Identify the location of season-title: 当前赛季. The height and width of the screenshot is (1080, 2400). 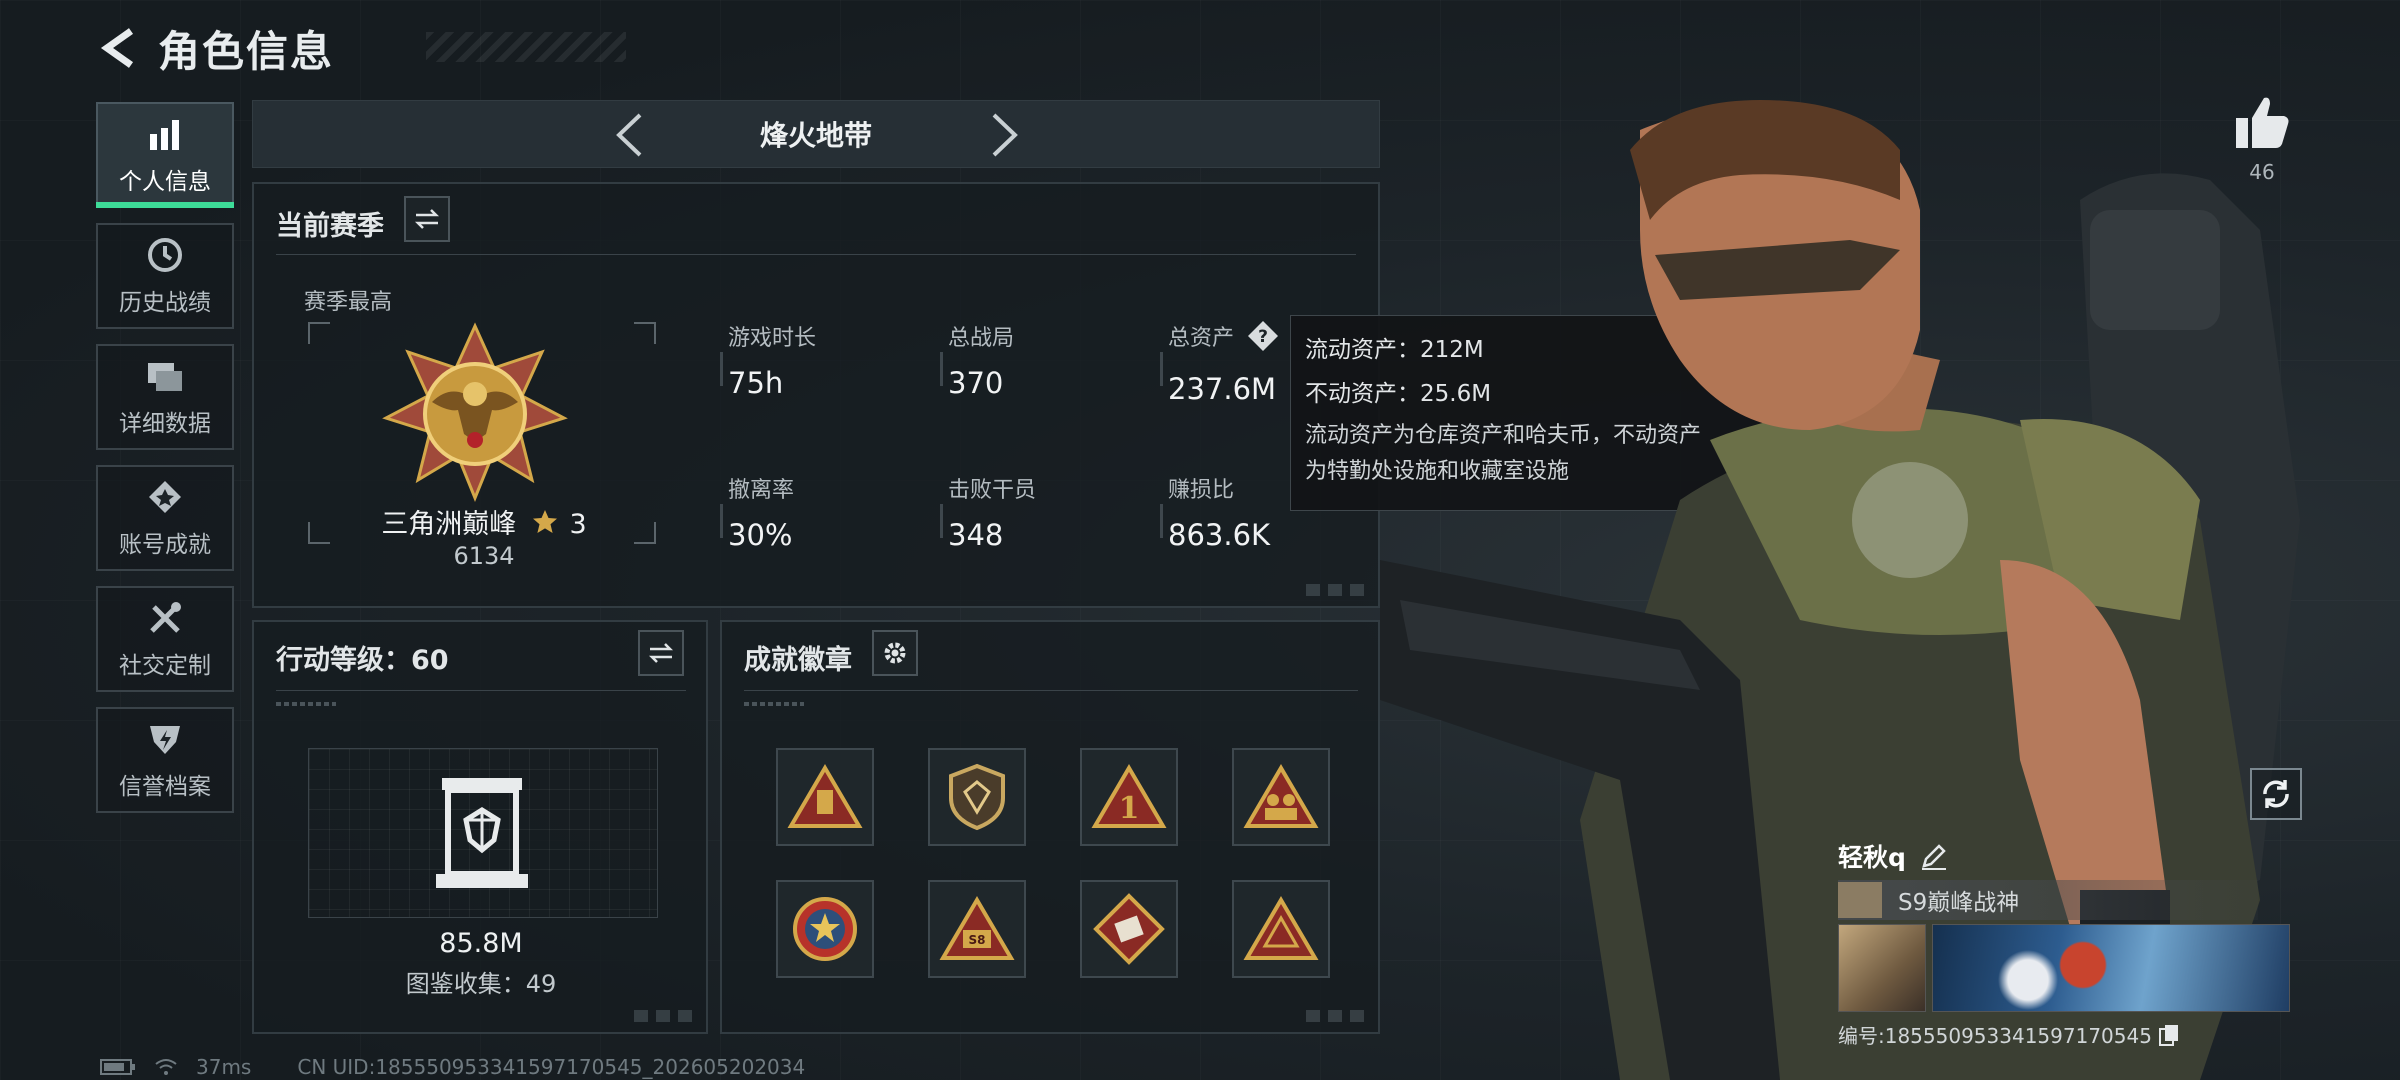
(330, 226).